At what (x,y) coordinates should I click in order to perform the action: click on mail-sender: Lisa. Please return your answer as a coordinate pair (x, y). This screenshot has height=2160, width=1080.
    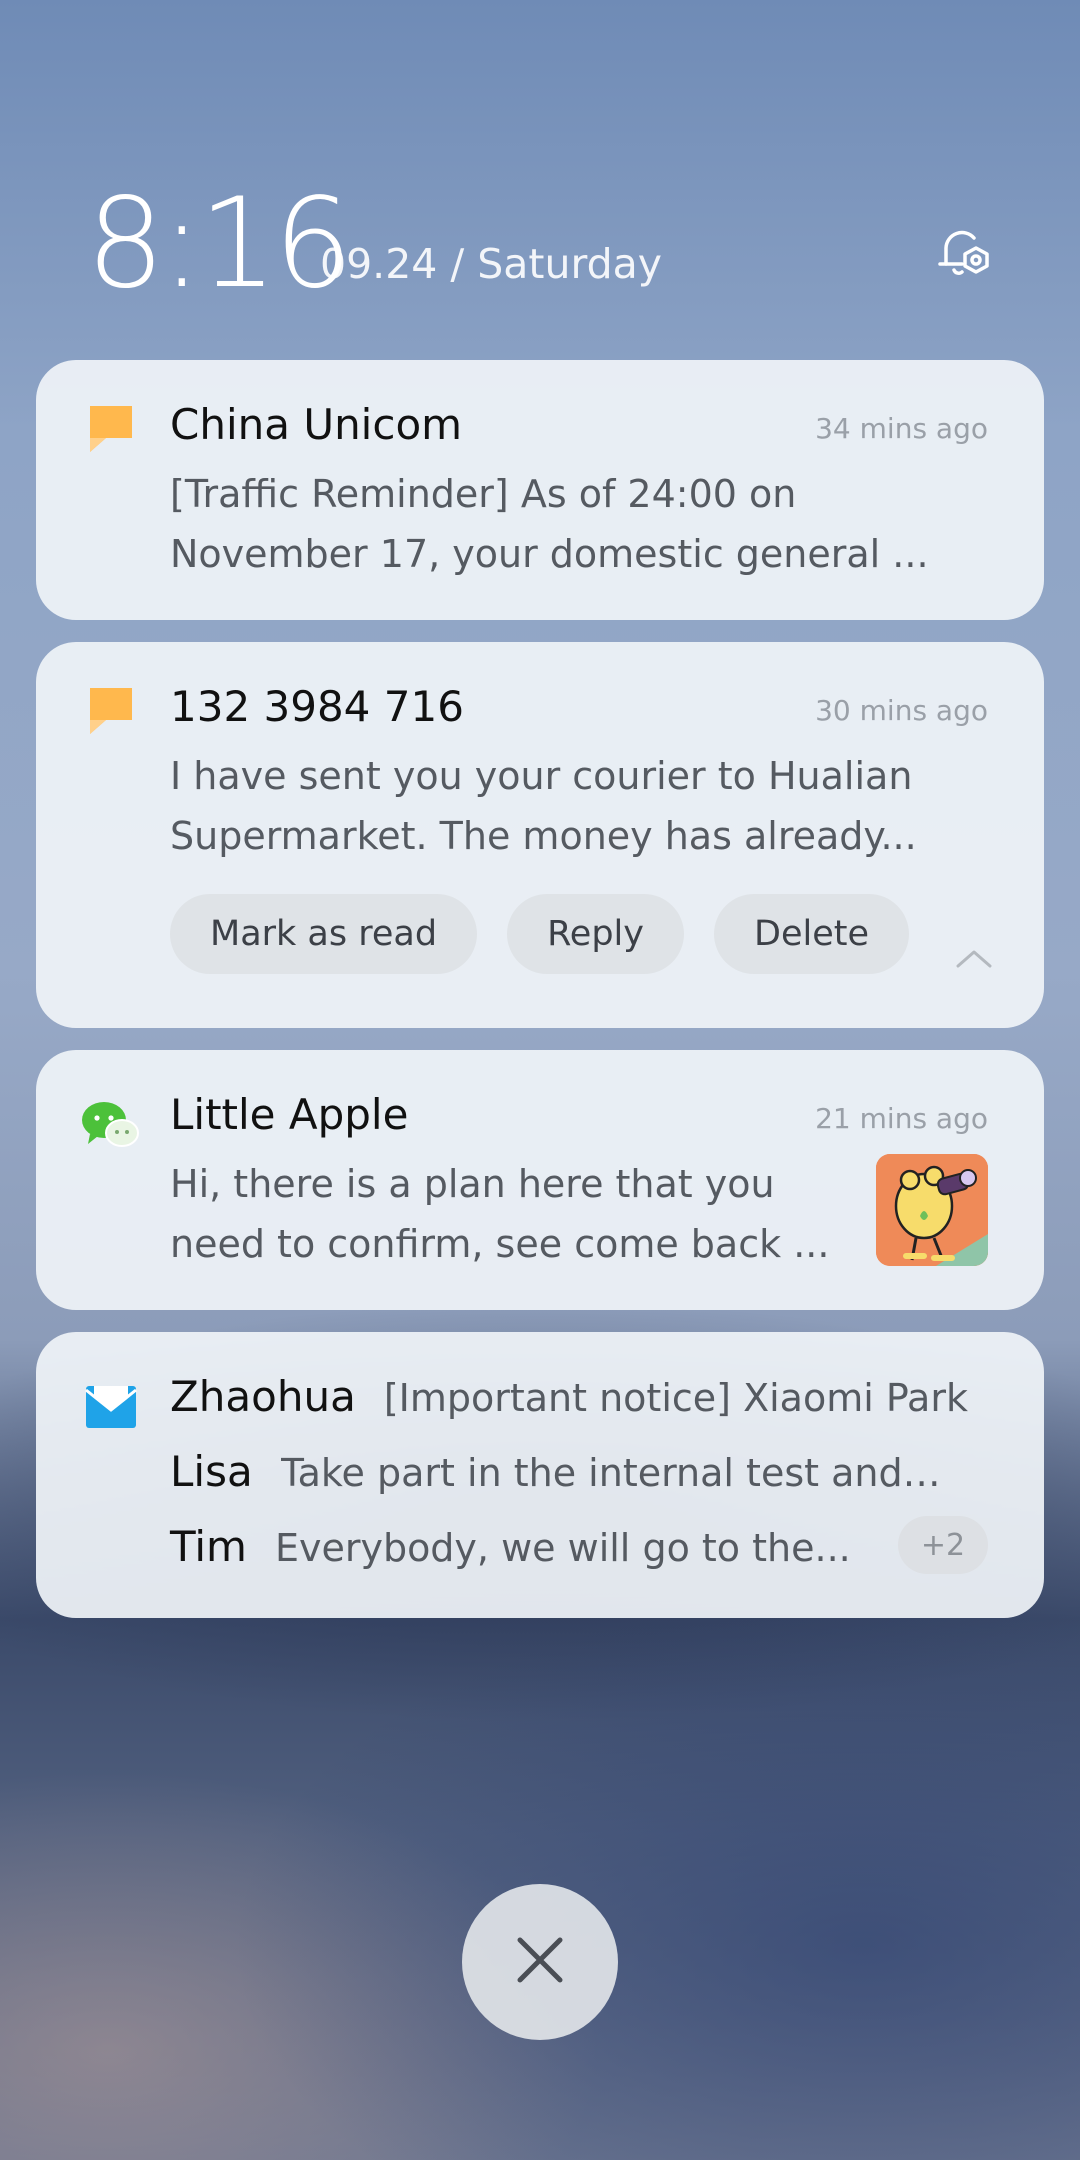
    Looking at the image, I should click on (211, 1471).